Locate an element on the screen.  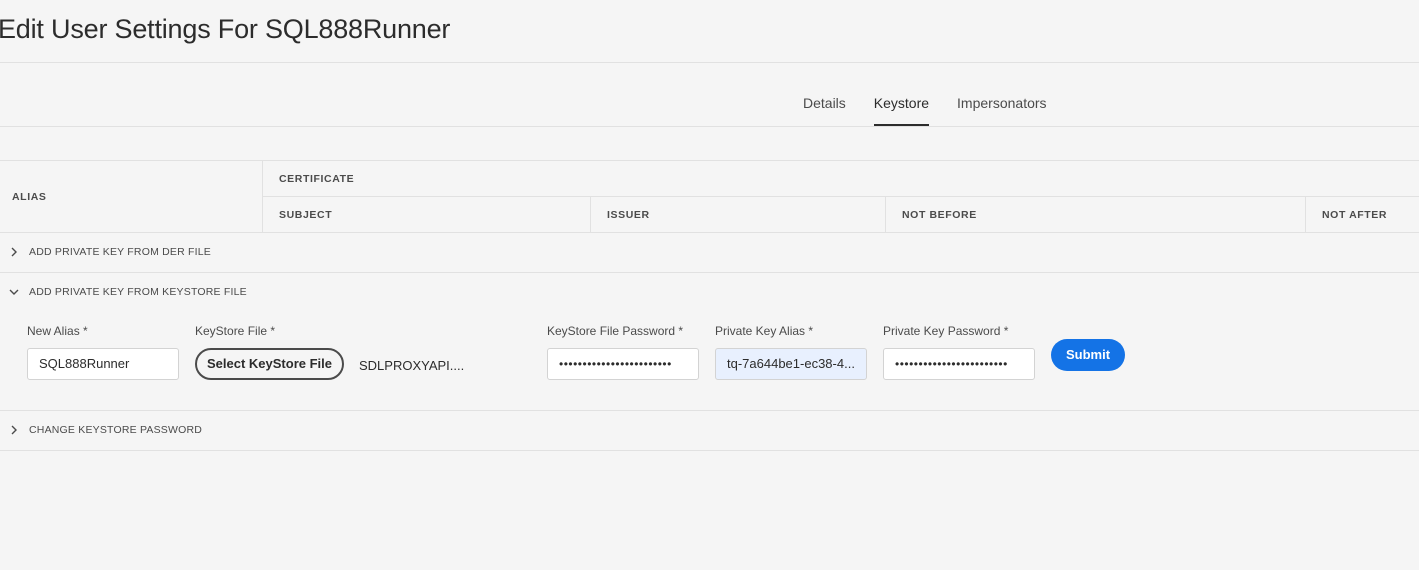
chevron-down-icon is located at coordinates (14, 292).